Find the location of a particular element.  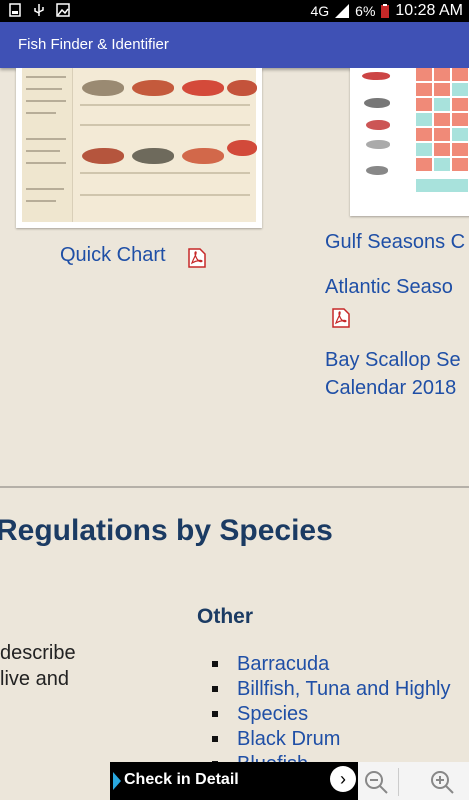

list-item-continuation: Species is located at coordinates (331, 714).